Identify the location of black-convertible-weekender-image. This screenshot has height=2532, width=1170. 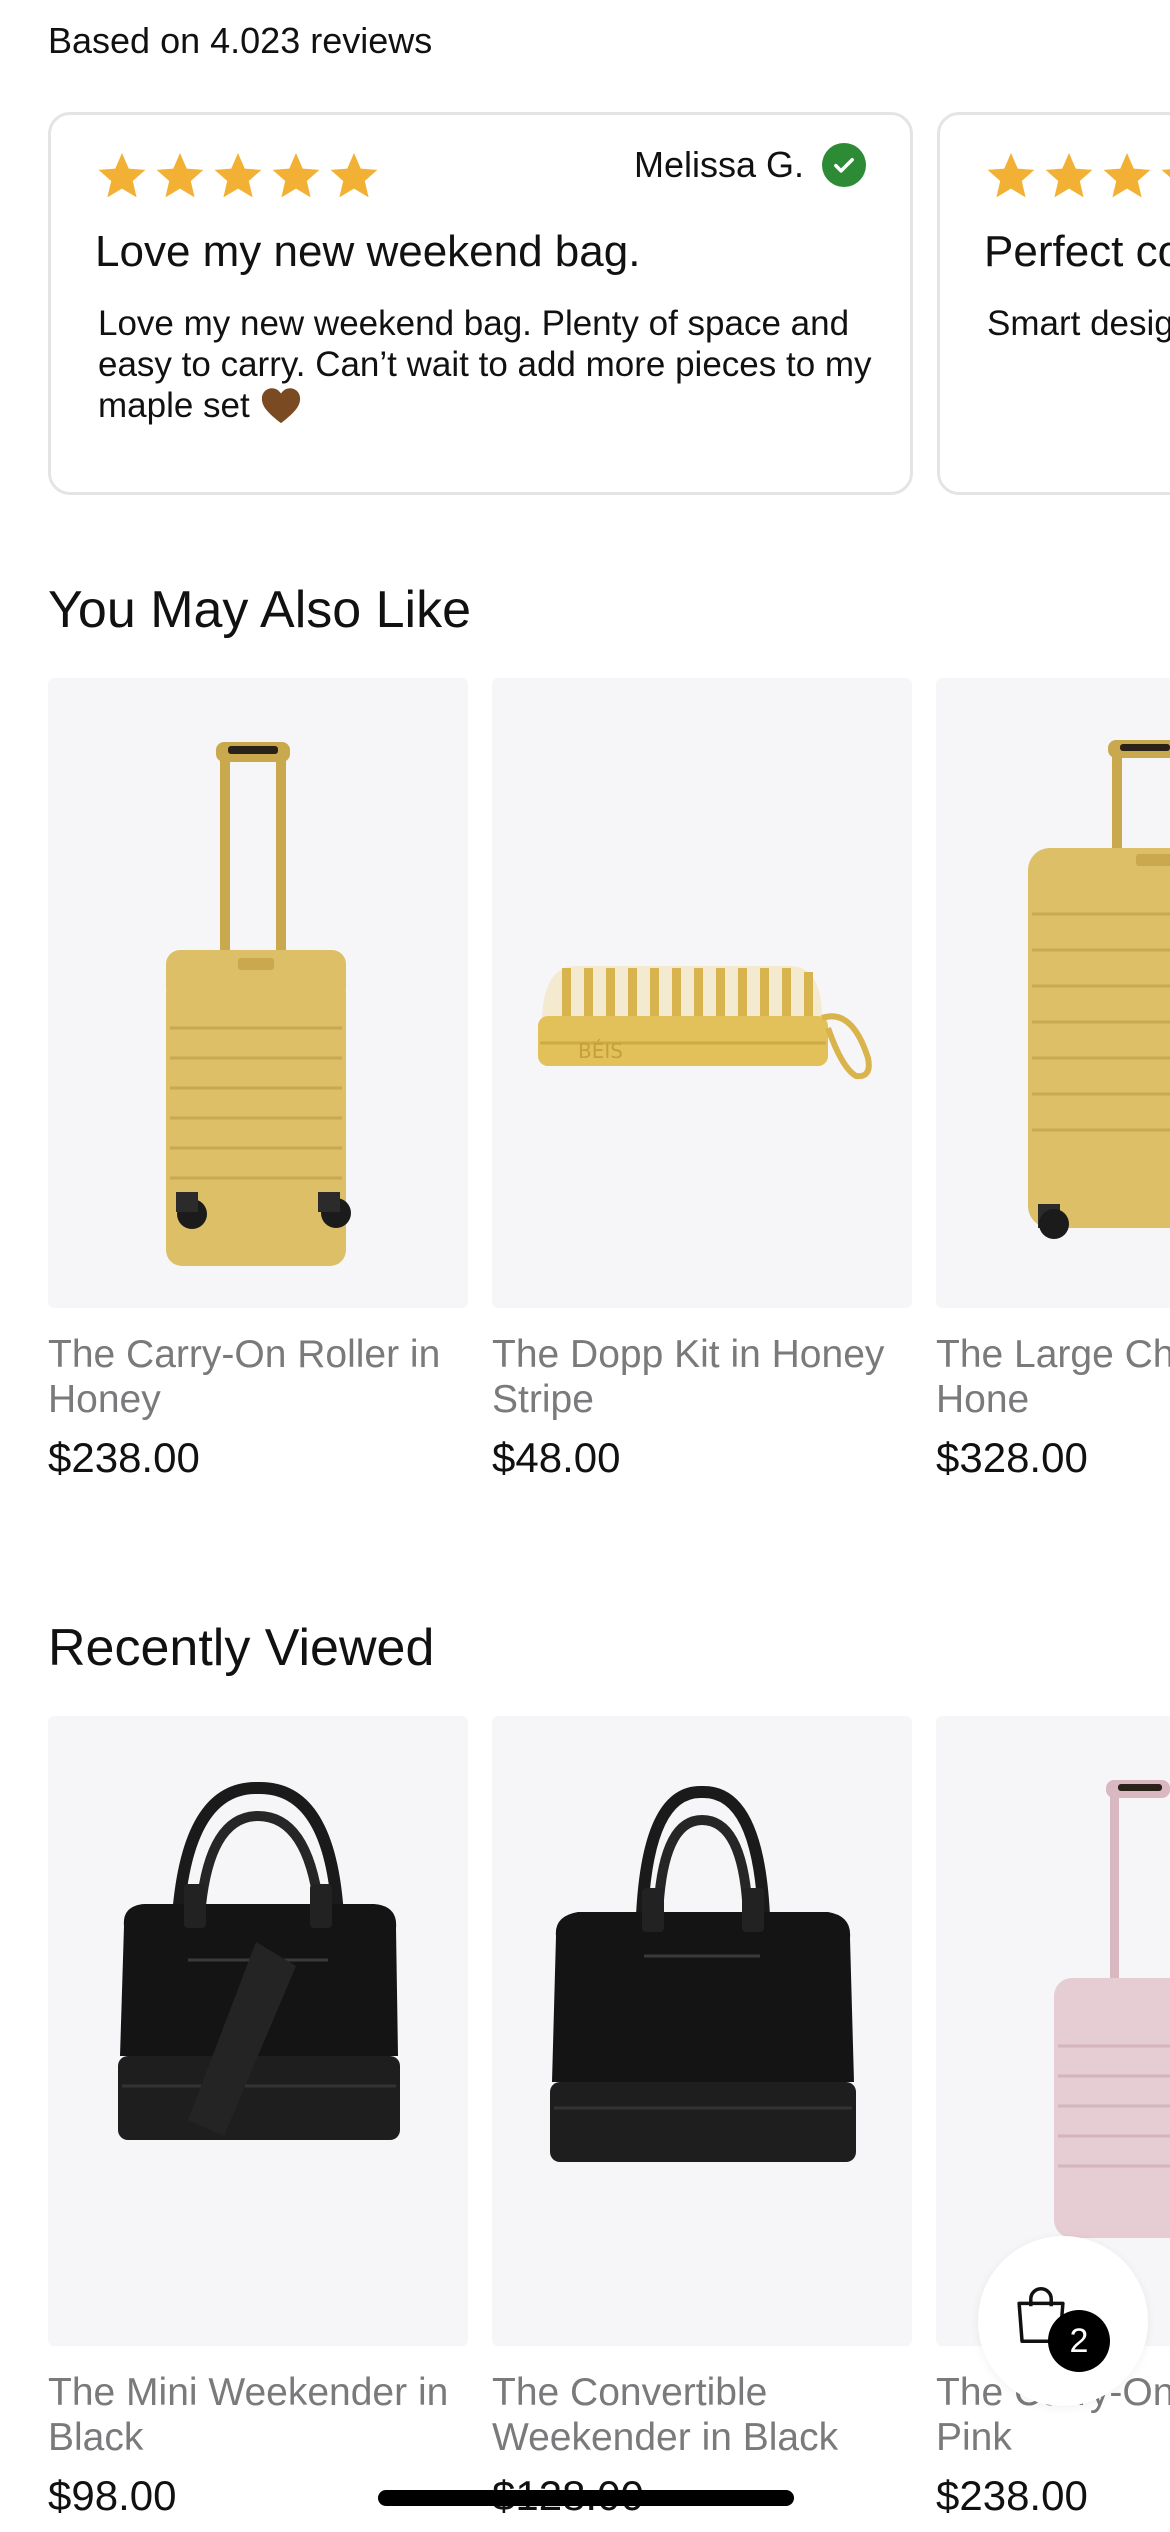
(702, 2031).